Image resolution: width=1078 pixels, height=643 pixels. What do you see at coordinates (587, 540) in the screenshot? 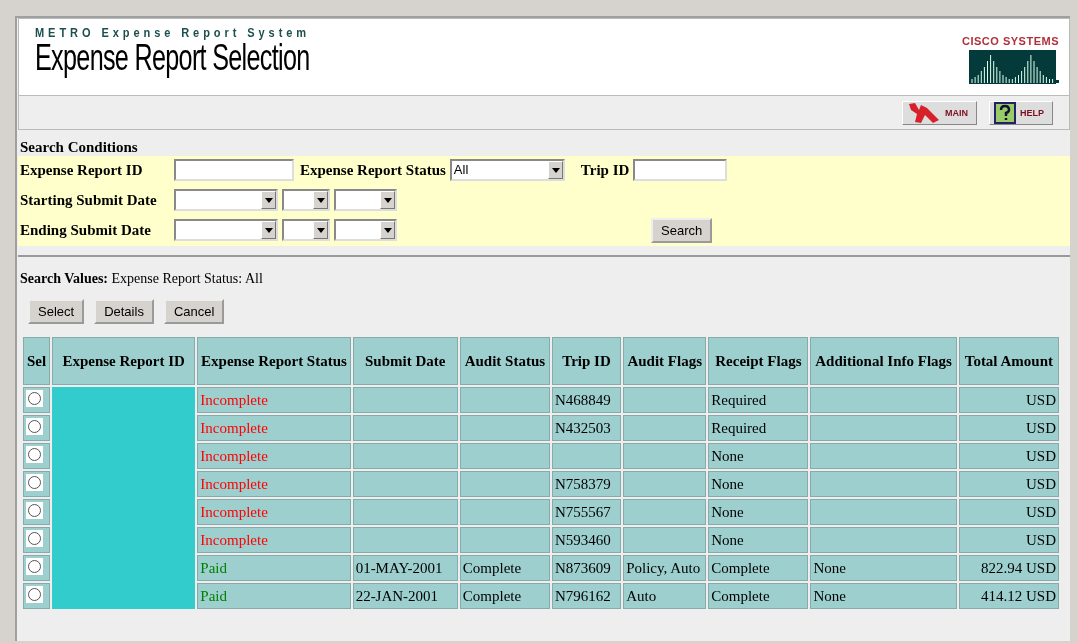
I see `table-cell: N593460` at bounding box center [587, 540].